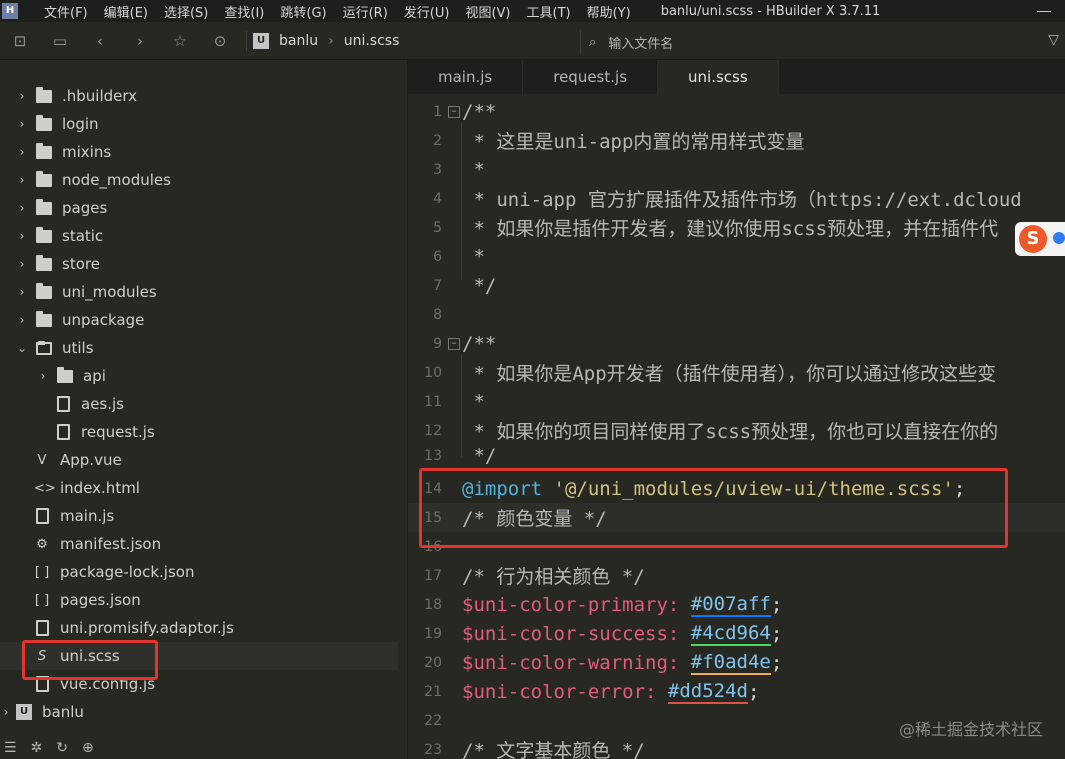 This screenshot has width=1065, height=759. I want to click on menu-tools: 工具(T), so click(549, 11).